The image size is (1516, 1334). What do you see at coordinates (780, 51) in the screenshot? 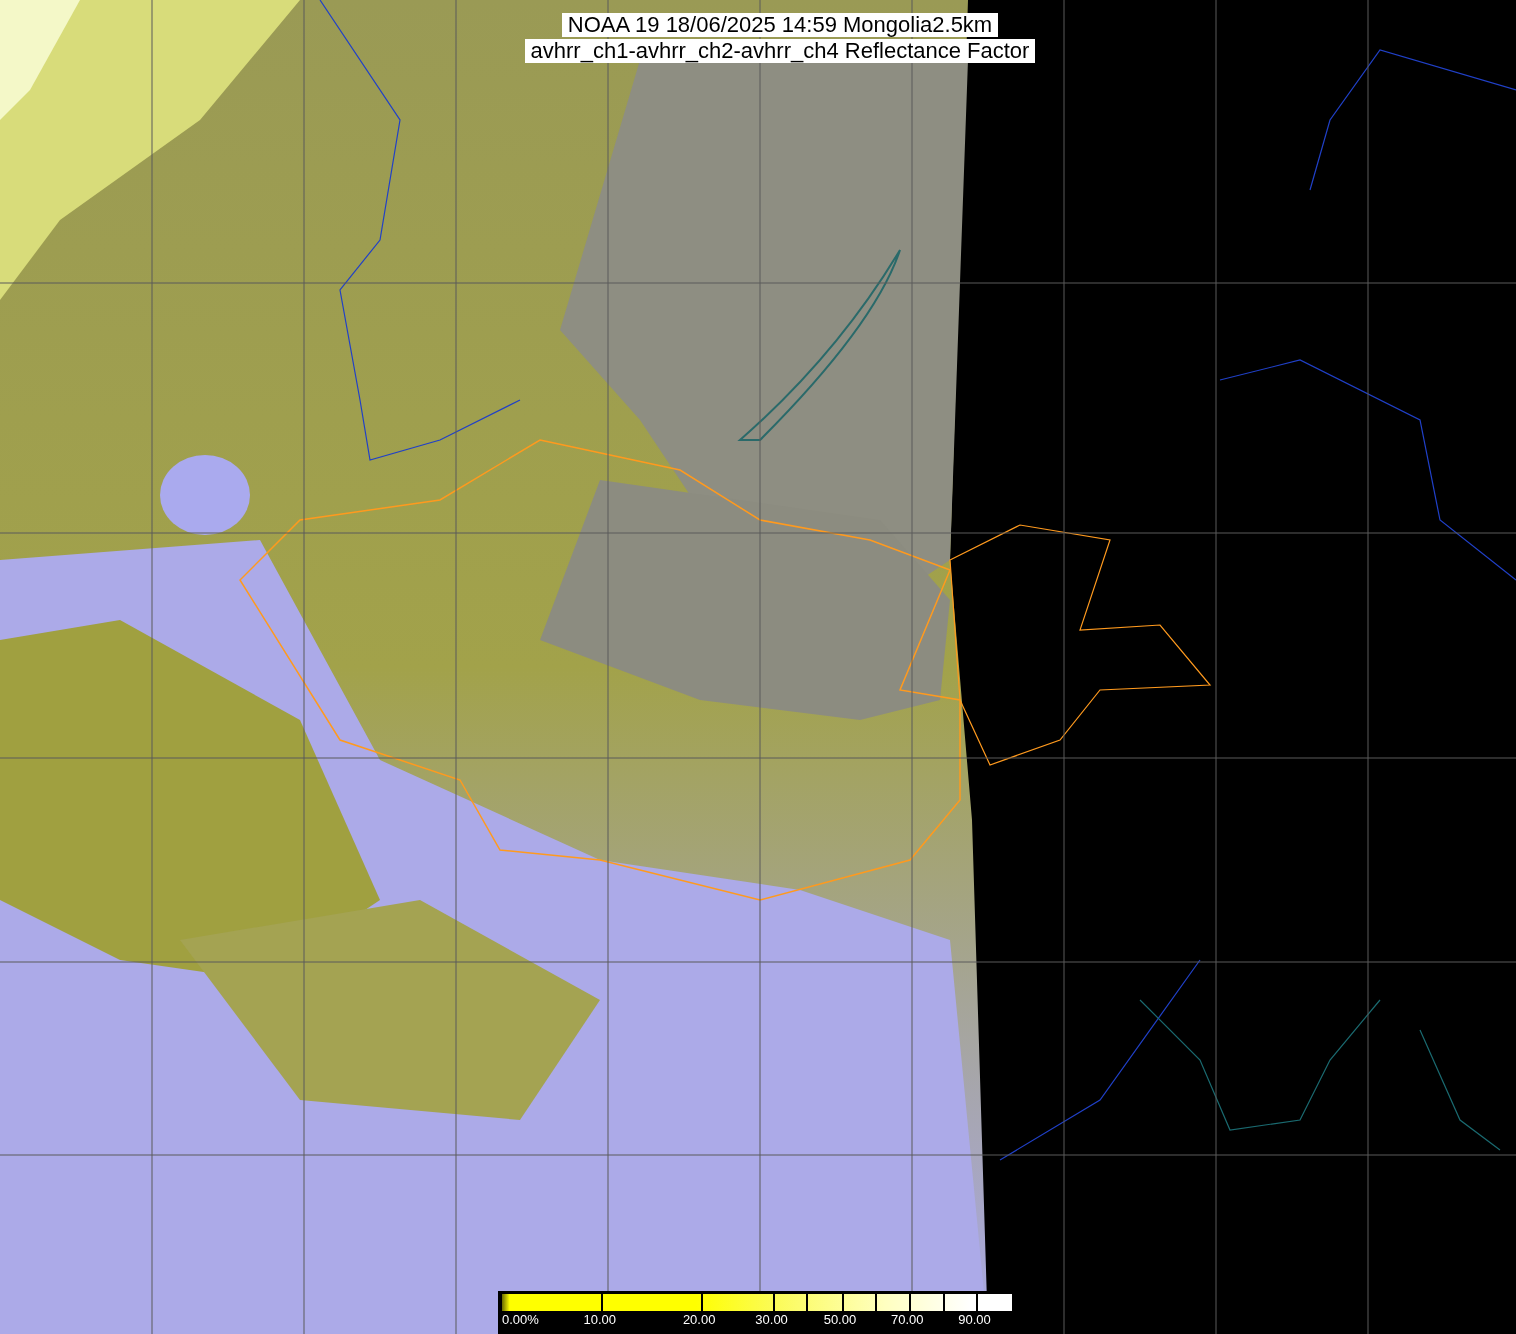
I see `map-title: avhrr_ch1-avhrr_ch2-avhrr_ch4 Reflectance Factor` at bounding box center [780, 51].